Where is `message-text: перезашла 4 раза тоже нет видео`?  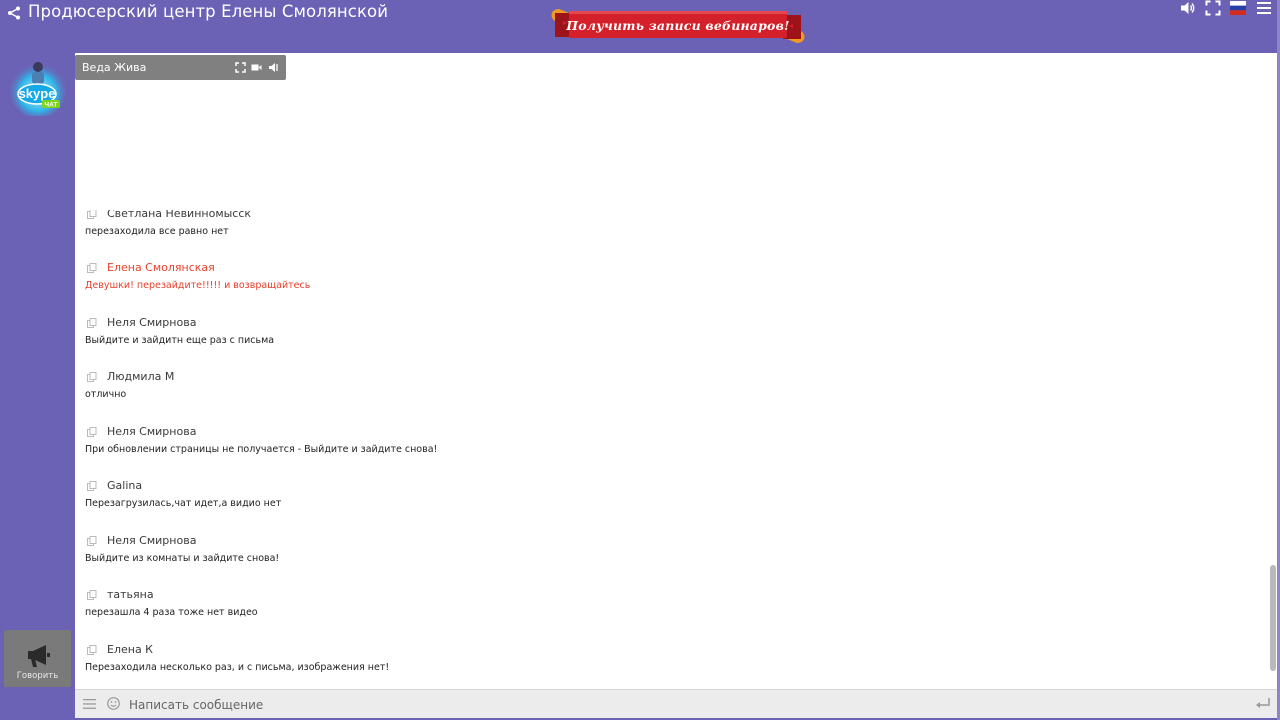 message-text: перезашла 4 раза тоже нет видео is located at coordinates (171, 612).